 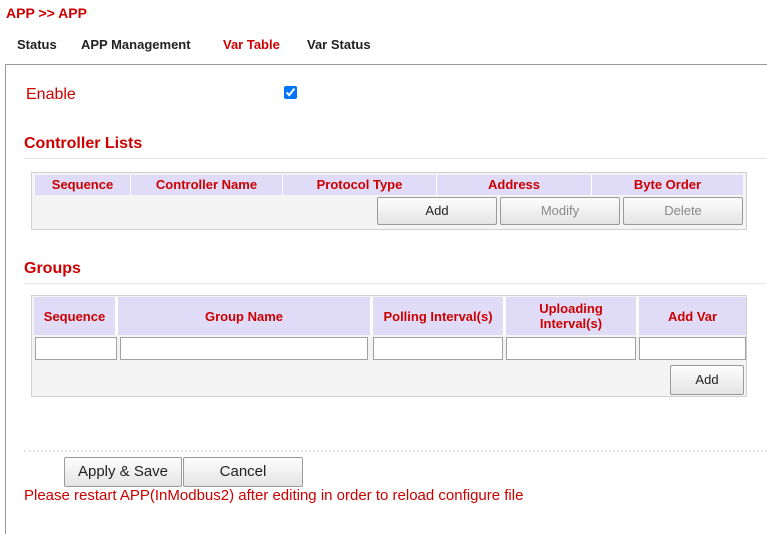 What do you see at coordinates (244, 348) in the screenshot?
I see `group-name-input` at bounding box center [244, 348].